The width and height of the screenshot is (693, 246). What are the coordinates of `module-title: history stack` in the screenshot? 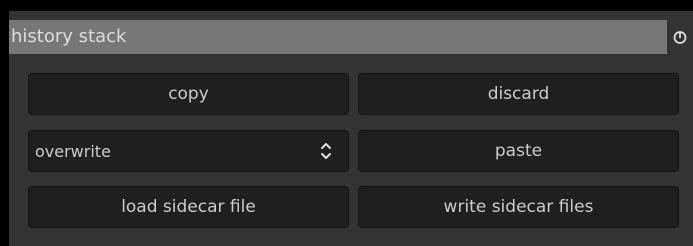 It's located at (69, 36).